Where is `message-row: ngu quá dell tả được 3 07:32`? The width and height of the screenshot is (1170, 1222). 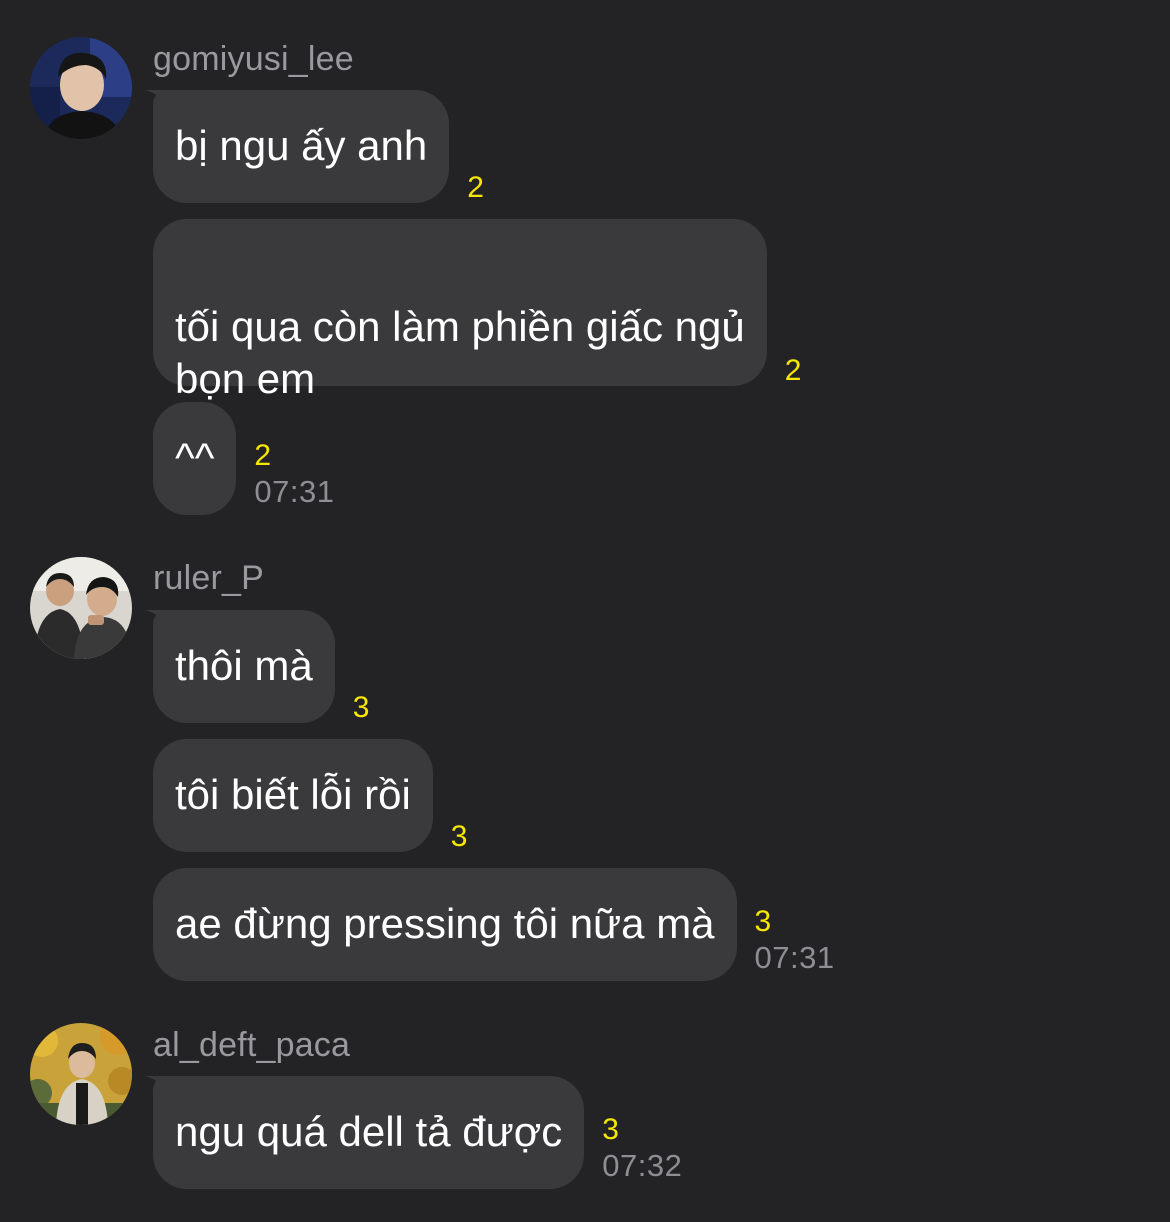 message-row: ngu quá dell tả được 3 07:32 is located at coordinates (413, 1132).